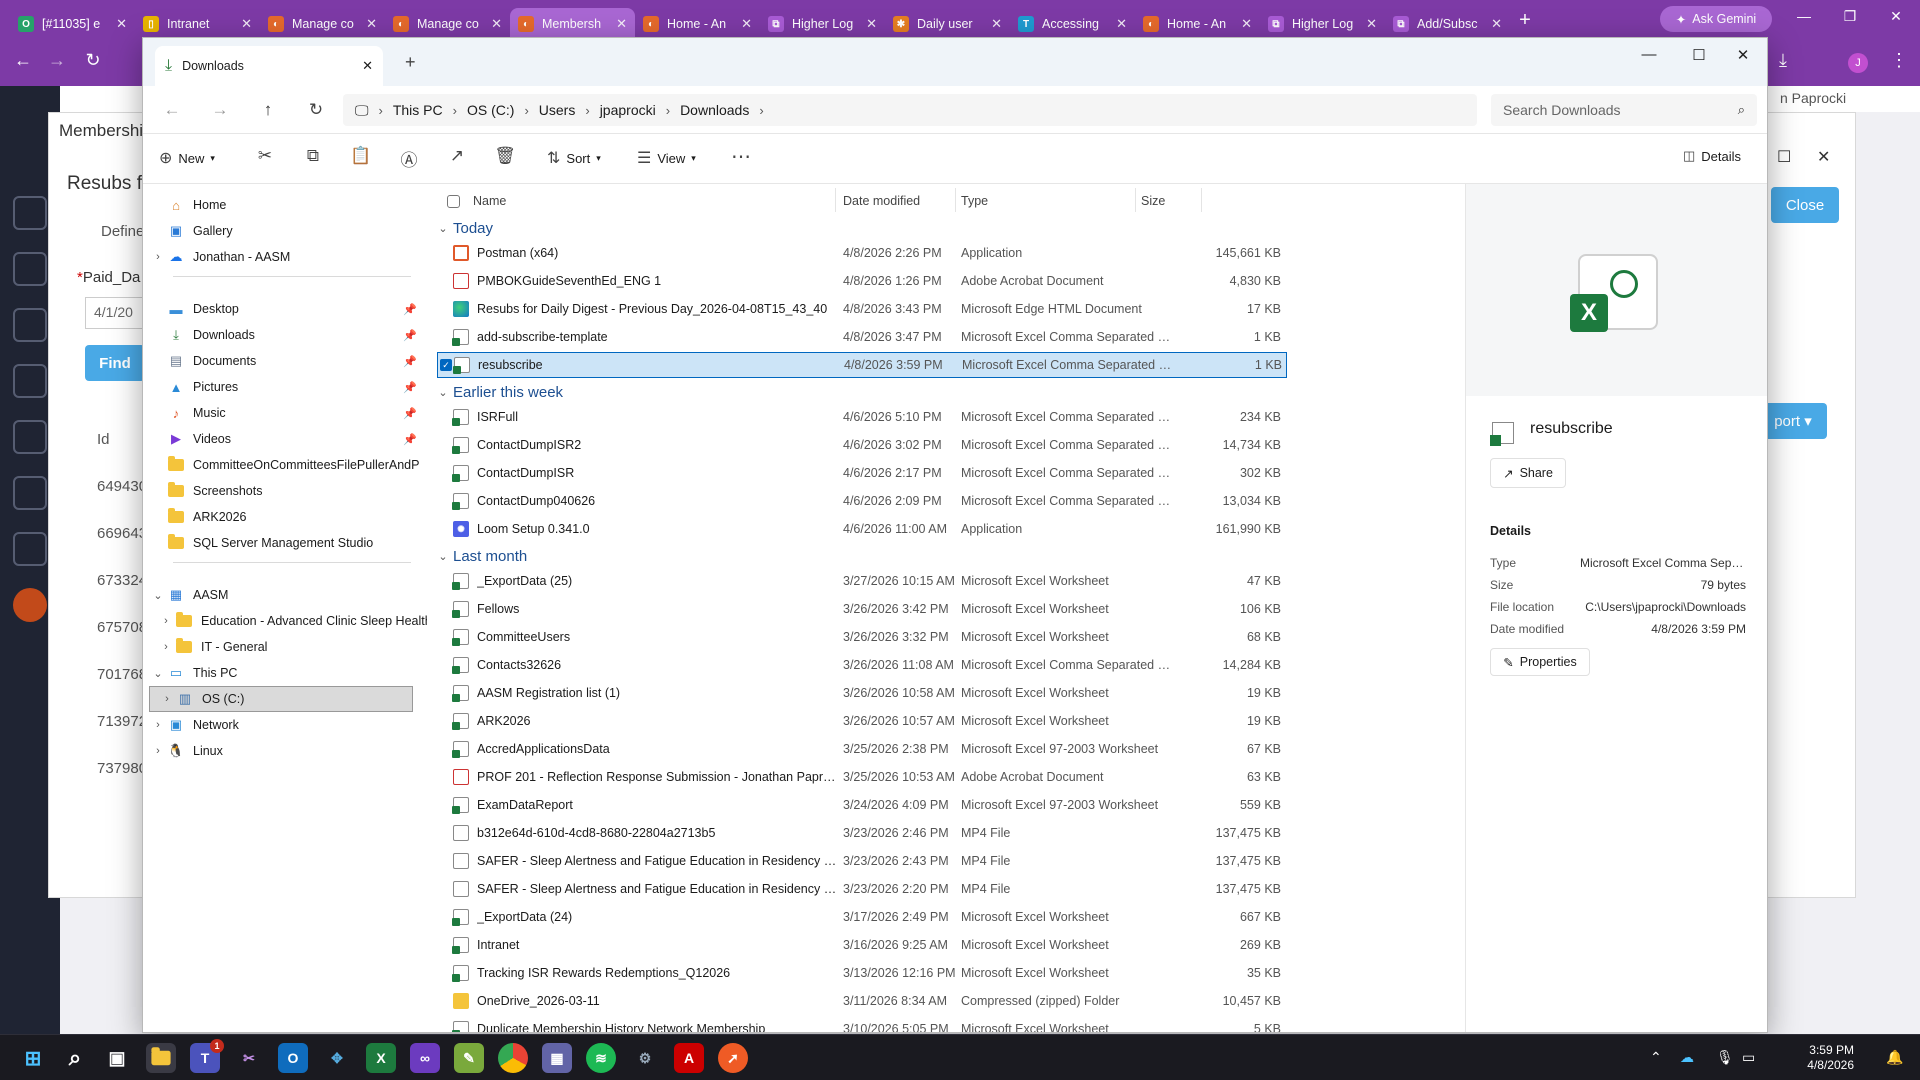  I want to click on web-table-row: 649430, so click(122, 486).